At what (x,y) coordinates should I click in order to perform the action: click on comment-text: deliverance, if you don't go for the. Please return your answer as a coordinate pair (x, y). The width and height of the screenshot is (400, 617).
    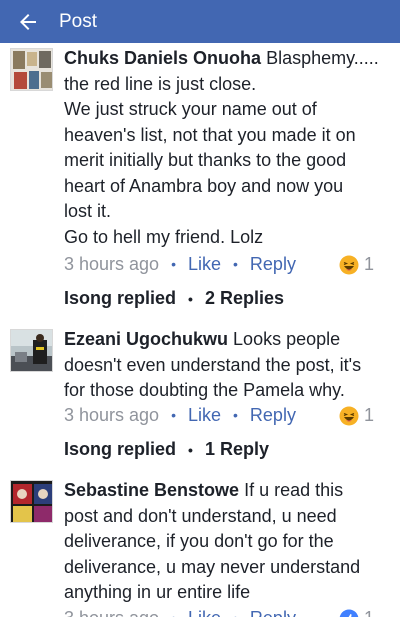
    Looking at the image, I should click on (199, 541).